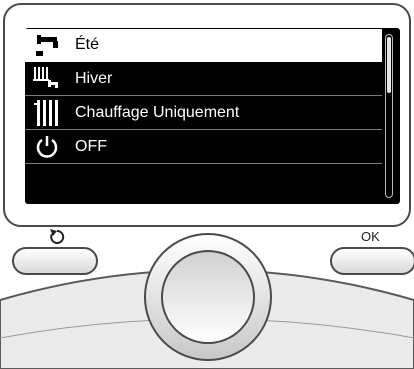 This screenshot has width=414, height=369. Describe the element at coordinates (91, 146) in the screenshot. I see `menu-label-off: OFF` at that location.